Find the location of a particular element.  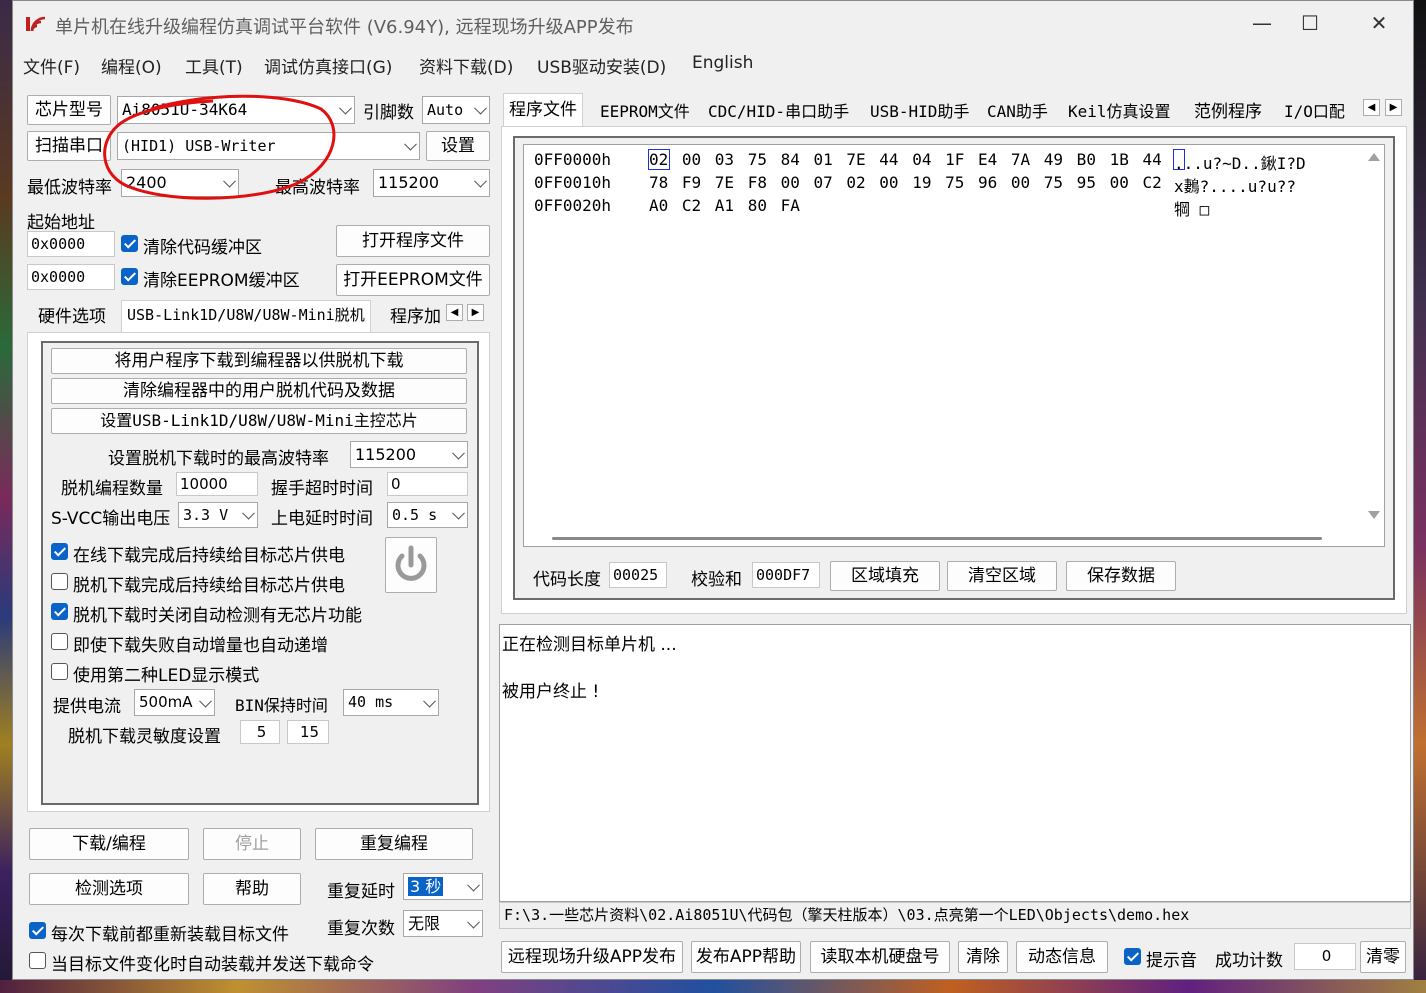

opt-disable-detect-checkbox is located at coordinates (59, 611).